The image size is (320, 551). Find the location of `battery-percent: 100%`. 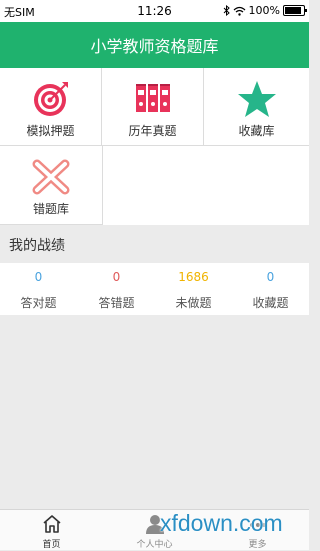

battery-percent: 100% is located at coordinates (264, 10).